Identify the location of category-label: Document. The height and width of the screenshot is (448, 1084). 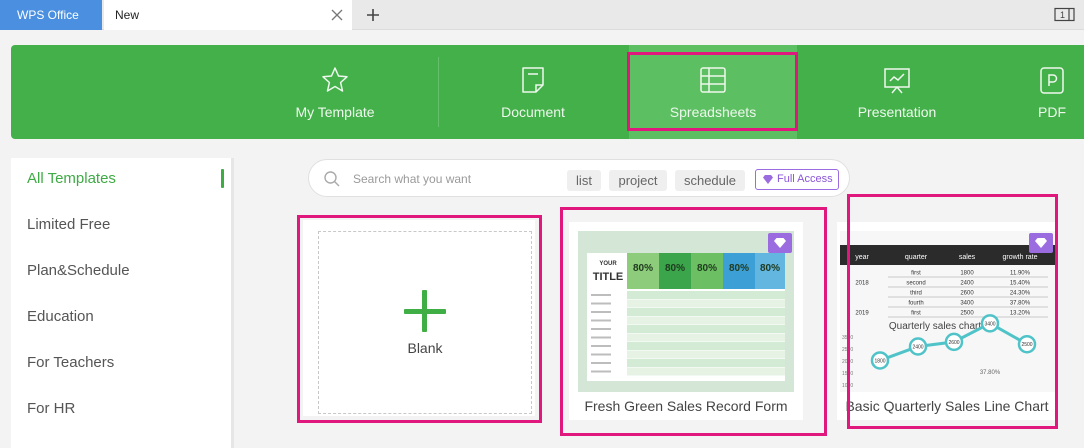
(533, 112).